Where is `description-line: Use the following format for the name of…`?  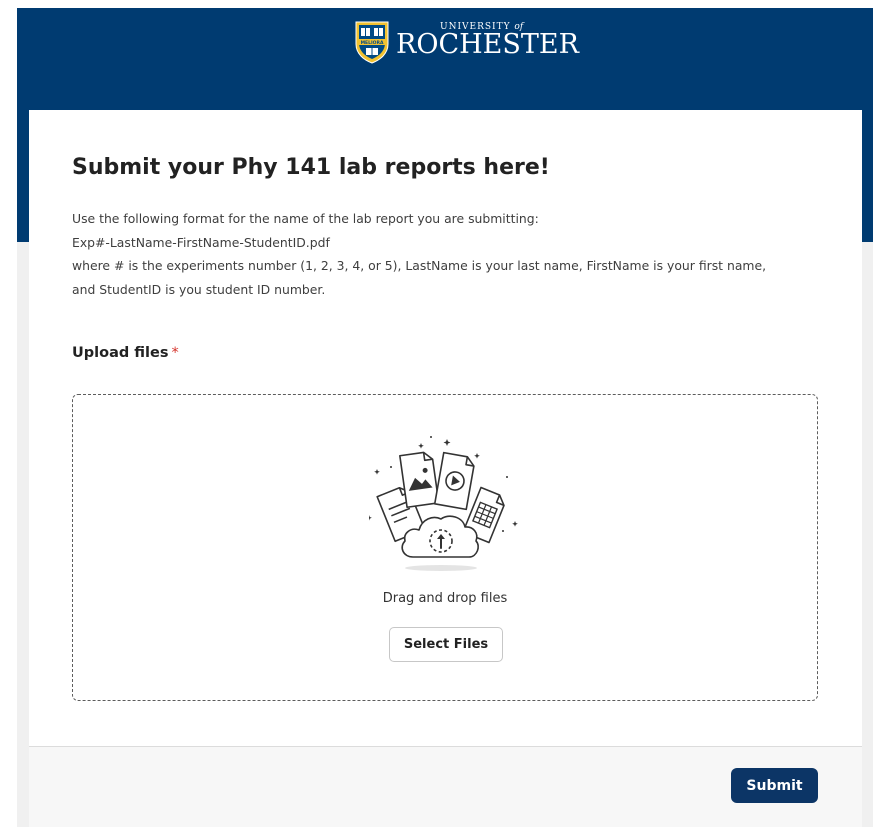 description-line: Use the following format for the name of… is located at coordinates (305, 218).